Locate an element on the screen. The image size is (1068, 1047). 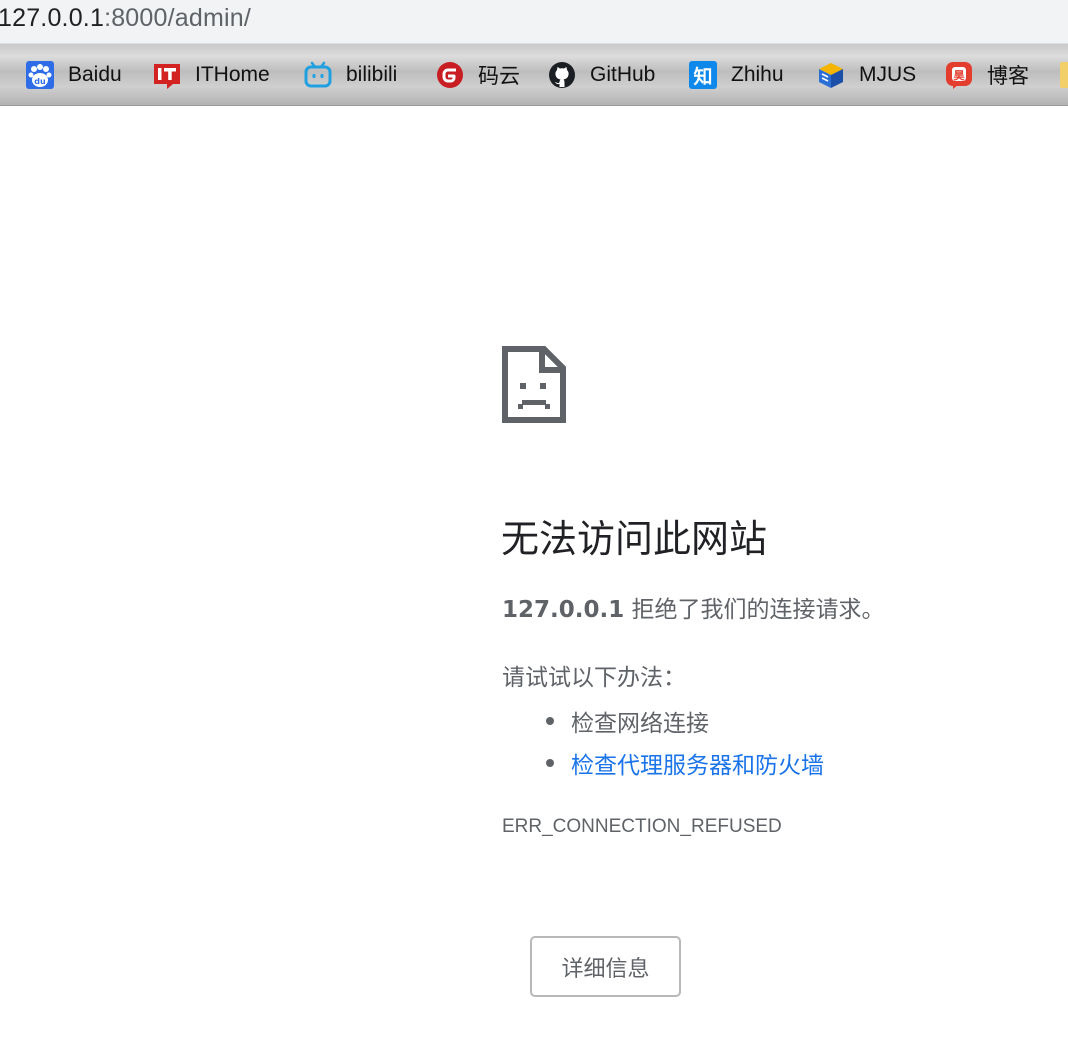
svg-text: 昊 is located at coordinates (959, 75).